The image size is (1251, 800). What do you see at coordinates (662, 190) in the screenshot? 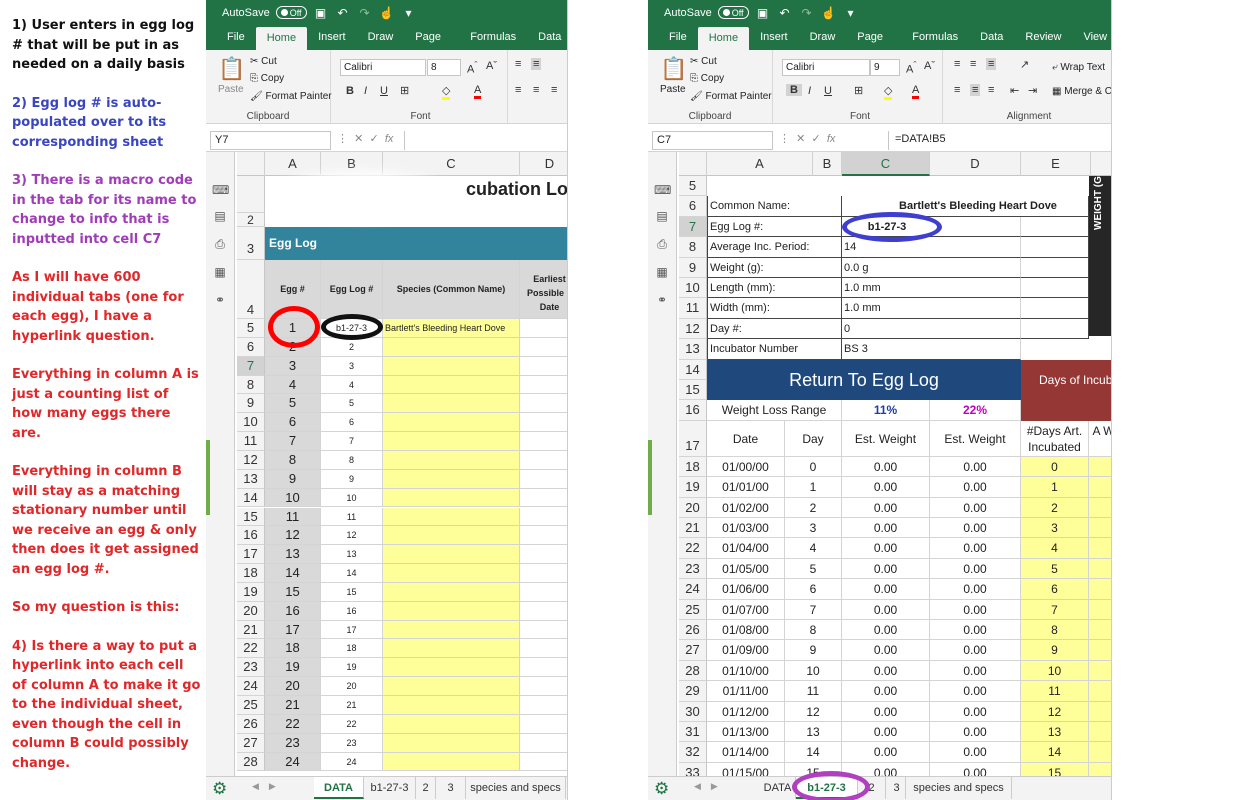
I see `keyboard-icon: ⌨` at bounding box center [662, 190].